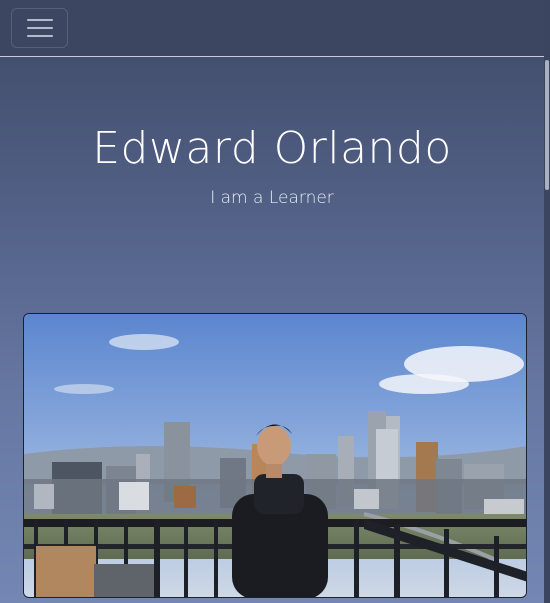  What do you see at coordinates (272, 198) in the screenshot?
I see `hero-tagline: I am a Learner` at bounding box center [272, 198].